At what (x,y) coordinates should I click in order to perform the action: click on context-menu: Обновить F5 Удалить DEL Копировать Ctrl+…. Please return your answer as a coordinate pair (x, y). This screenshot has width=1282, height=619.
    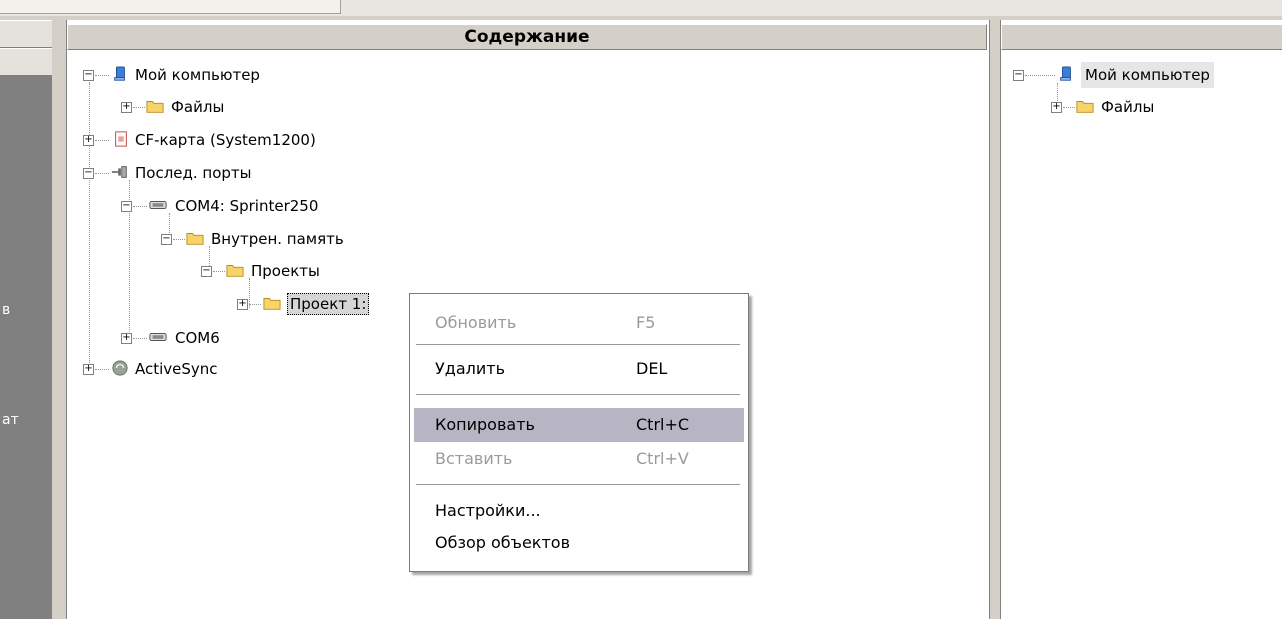
    Looking at the image, I should click on (579, 432).